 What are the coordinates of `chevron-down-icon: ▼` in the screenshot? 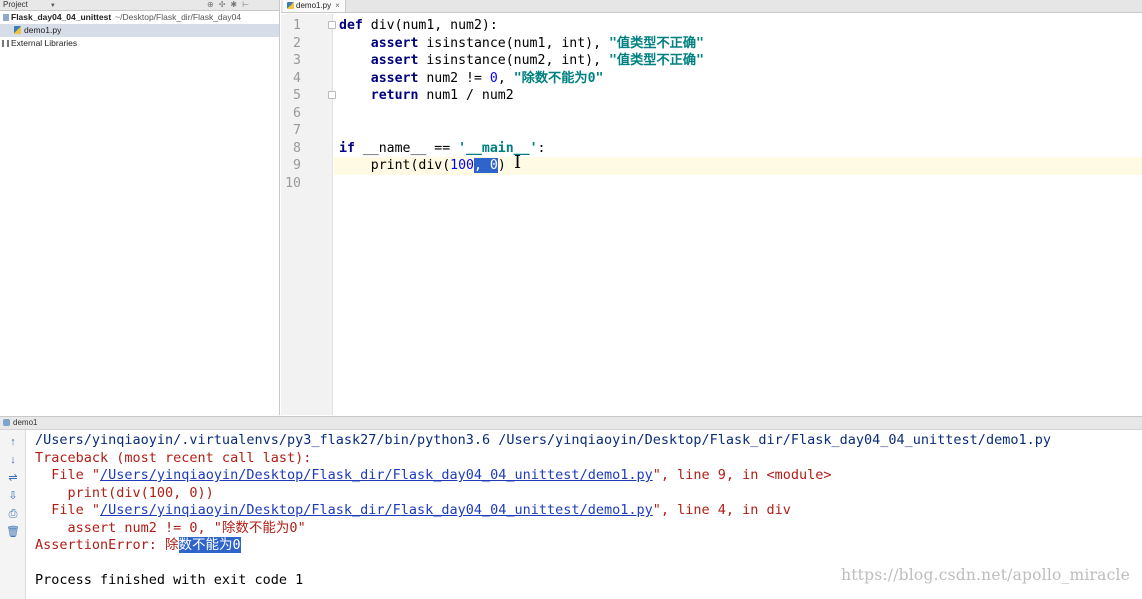 It's located at (52, 6).